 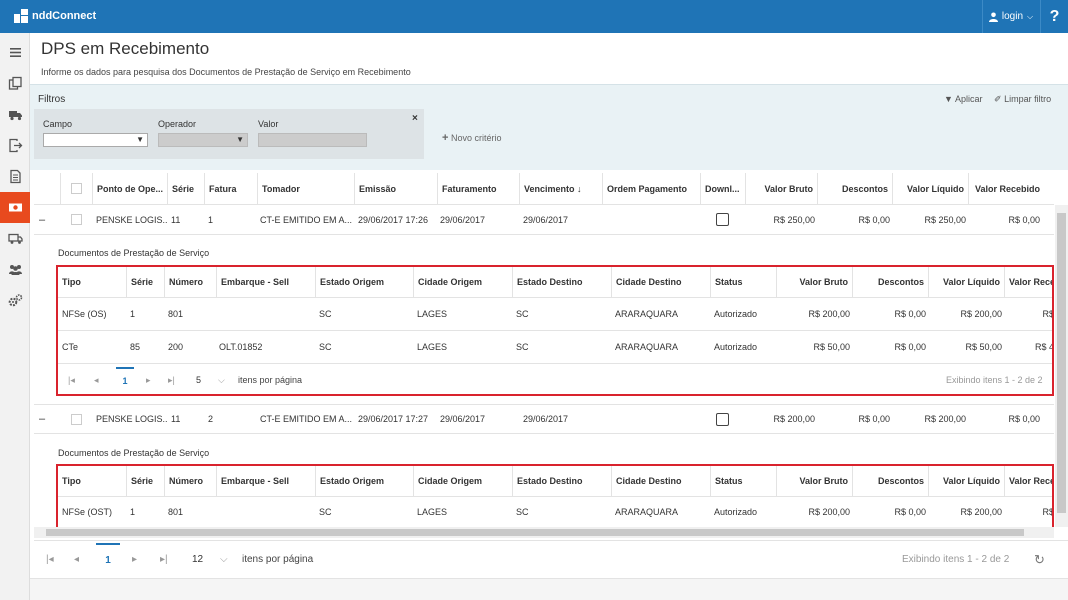 I want to click on dcell-serie: 1, so click(x=133, y=512).